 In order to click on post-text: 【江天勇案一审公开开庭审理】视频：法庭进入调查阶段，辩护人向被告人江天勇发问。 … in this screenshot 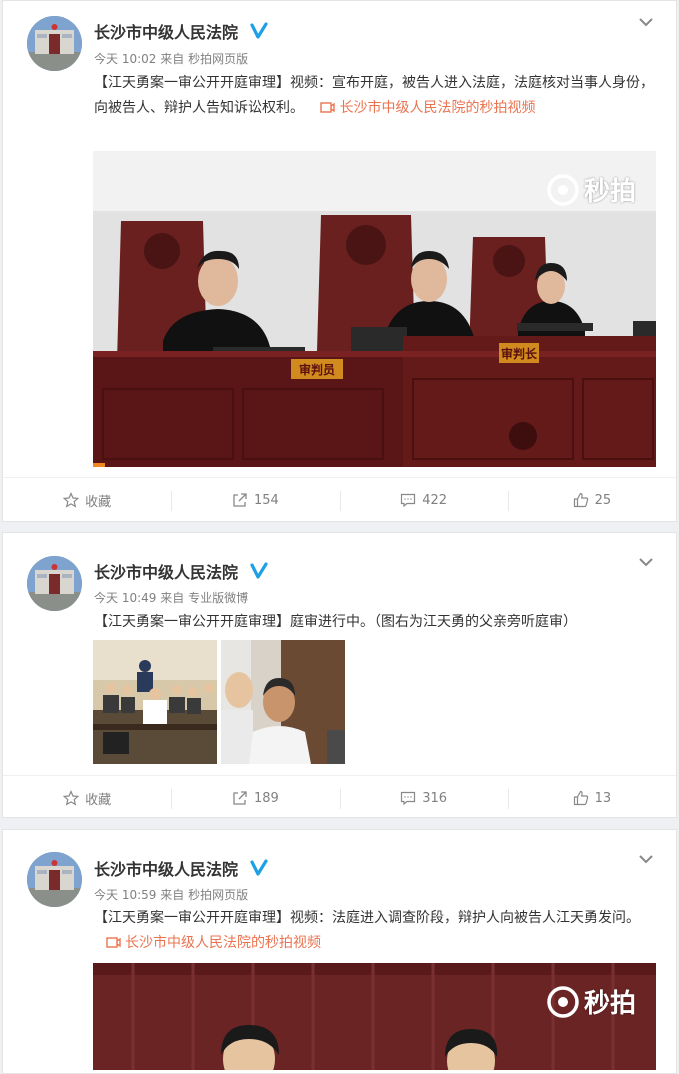, I will do `click(376, 931)`.